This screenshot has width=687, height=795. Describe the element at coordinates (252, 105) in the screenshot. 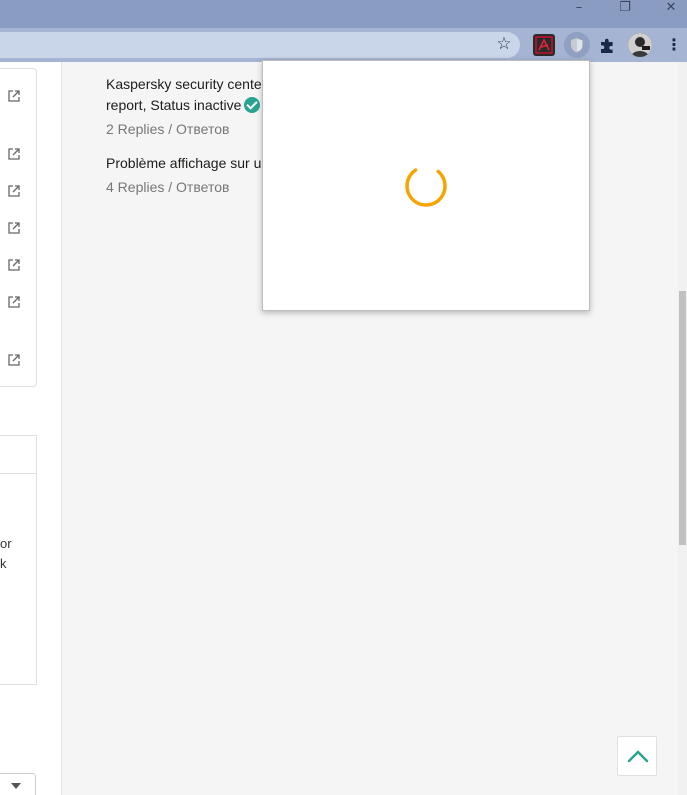

I see `solved-check-icon` at that location.